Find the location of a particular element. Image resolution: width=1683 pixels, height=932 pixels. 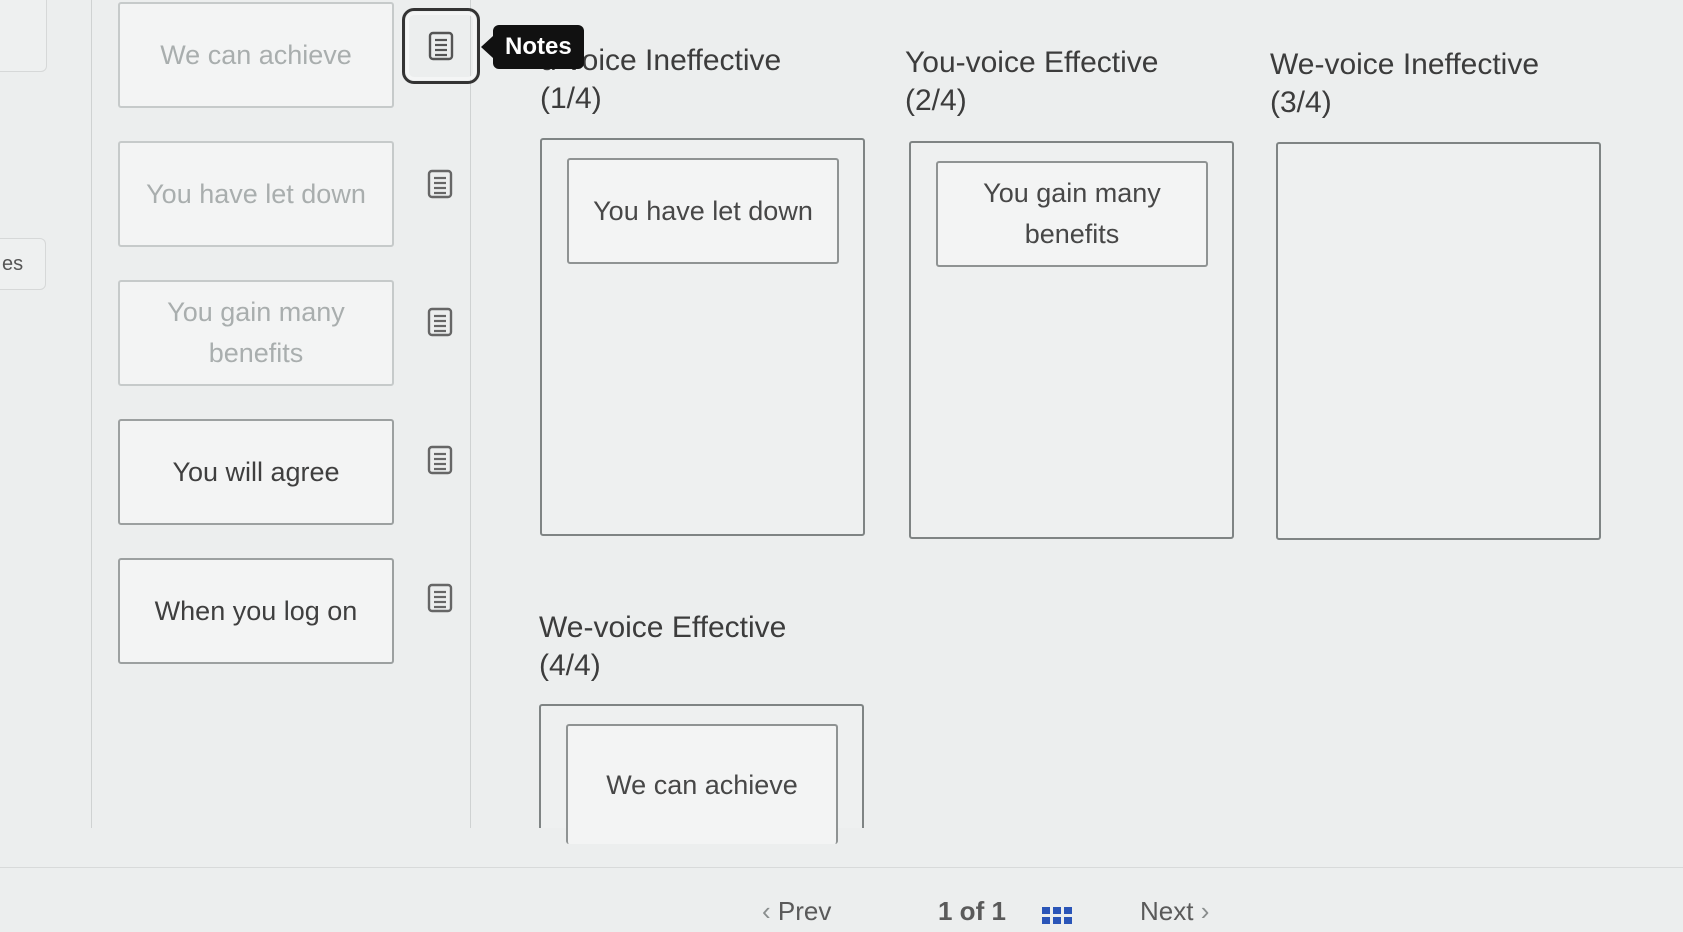

chevron-left-icon: ‹ is located at coordinates (766, 911).